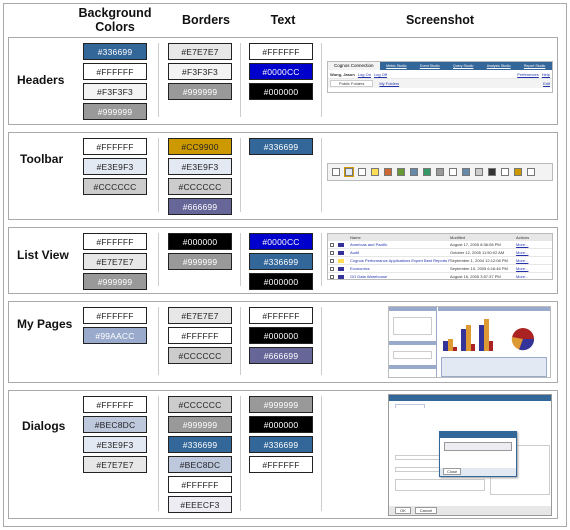 Image resolution: width=570 pixels, height=530 pixels. Describe the element at coordinates (492, 172) in the screenshot. I see `delete-icon` at that location.